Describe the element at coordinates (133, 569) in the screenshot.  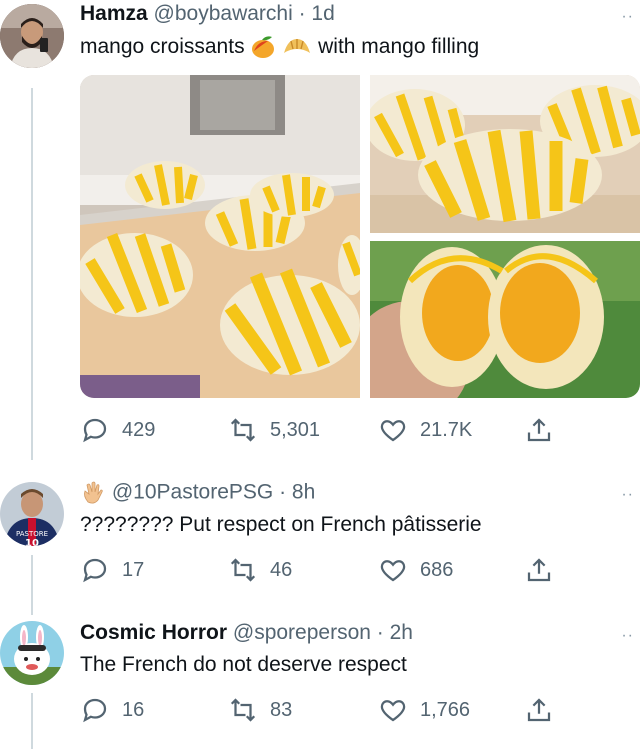
I see `reply-count: 17` at that location.